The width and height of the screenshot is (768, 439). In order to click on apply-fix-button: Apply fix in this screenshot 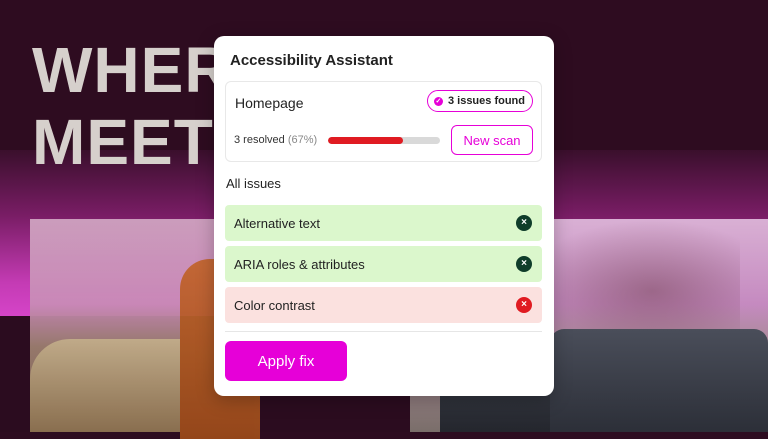, I will do `click(286, 361)`.